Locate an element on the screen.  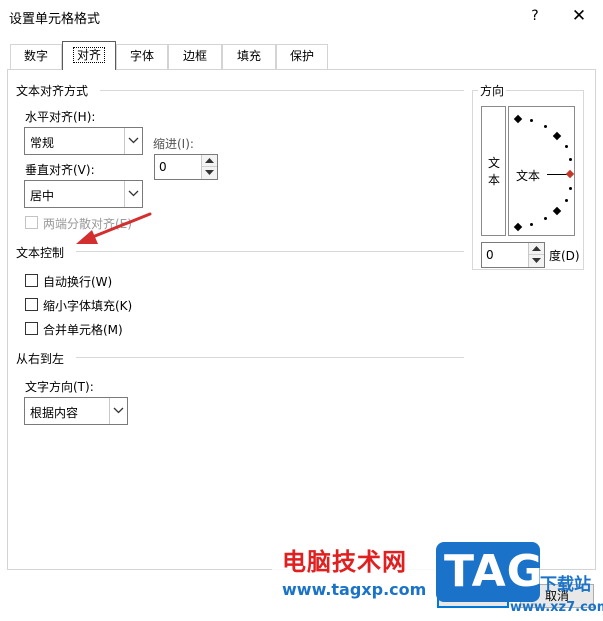
vertical-align-select: 居中 is located at coordinates (83, 194).